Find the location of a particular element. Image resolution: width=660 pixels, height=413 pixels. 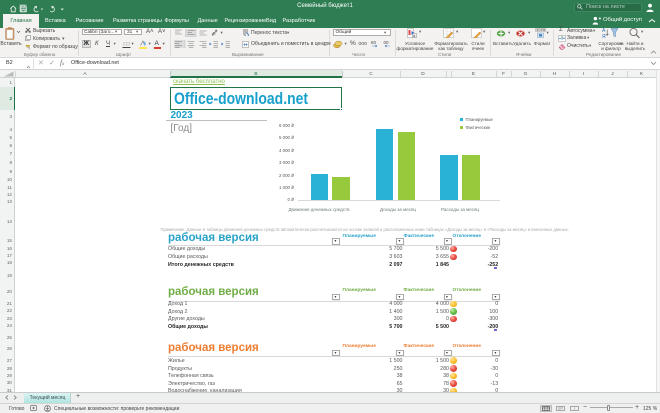

svg-text: Я is located at coordinates (604, 36).